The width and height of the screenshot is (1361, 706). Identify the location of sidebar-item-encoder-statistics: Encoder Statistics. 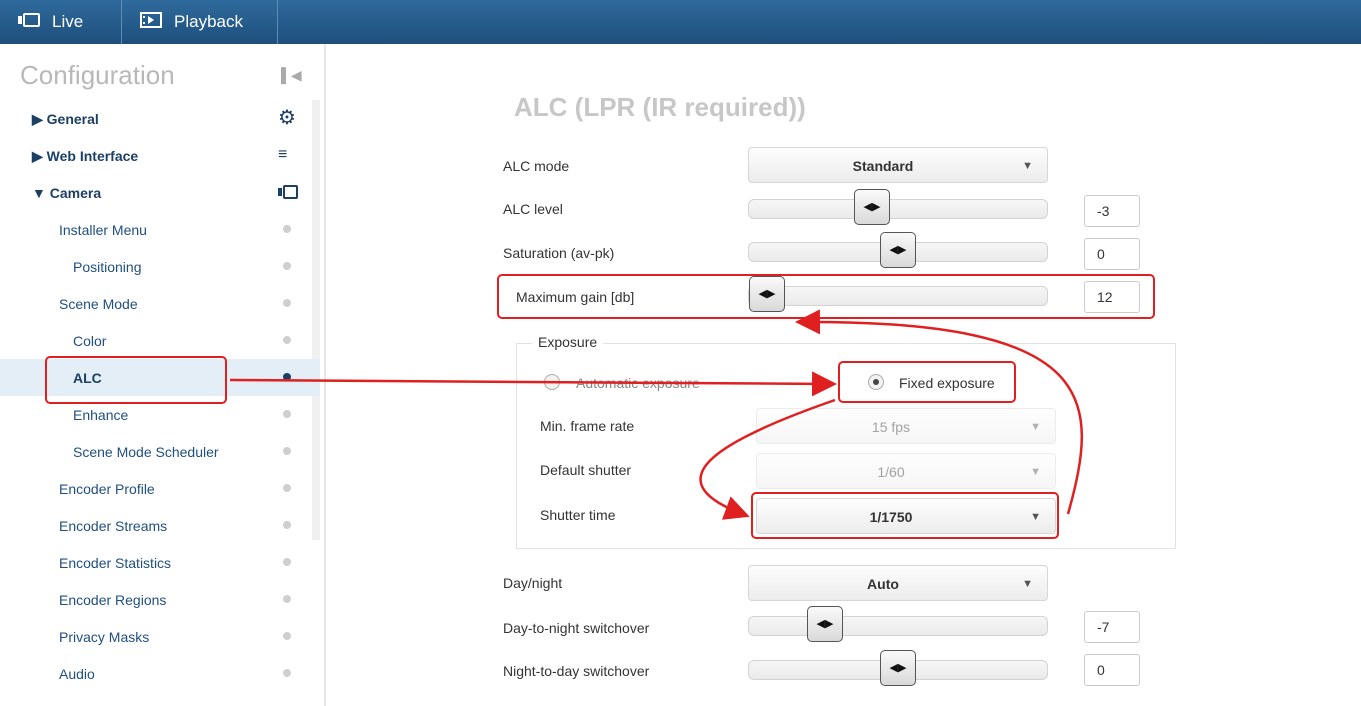
(160, 562).